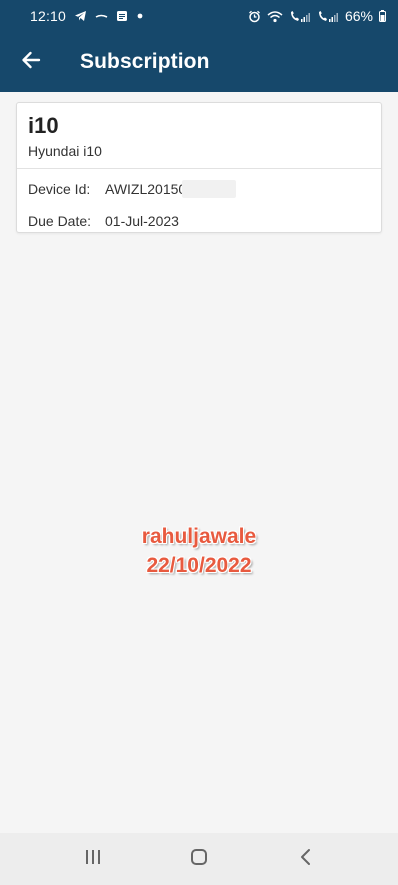 This screenshot has height=885, width=398. I want to click on vehicle-model: Hyundai i10, so click(65, 151).